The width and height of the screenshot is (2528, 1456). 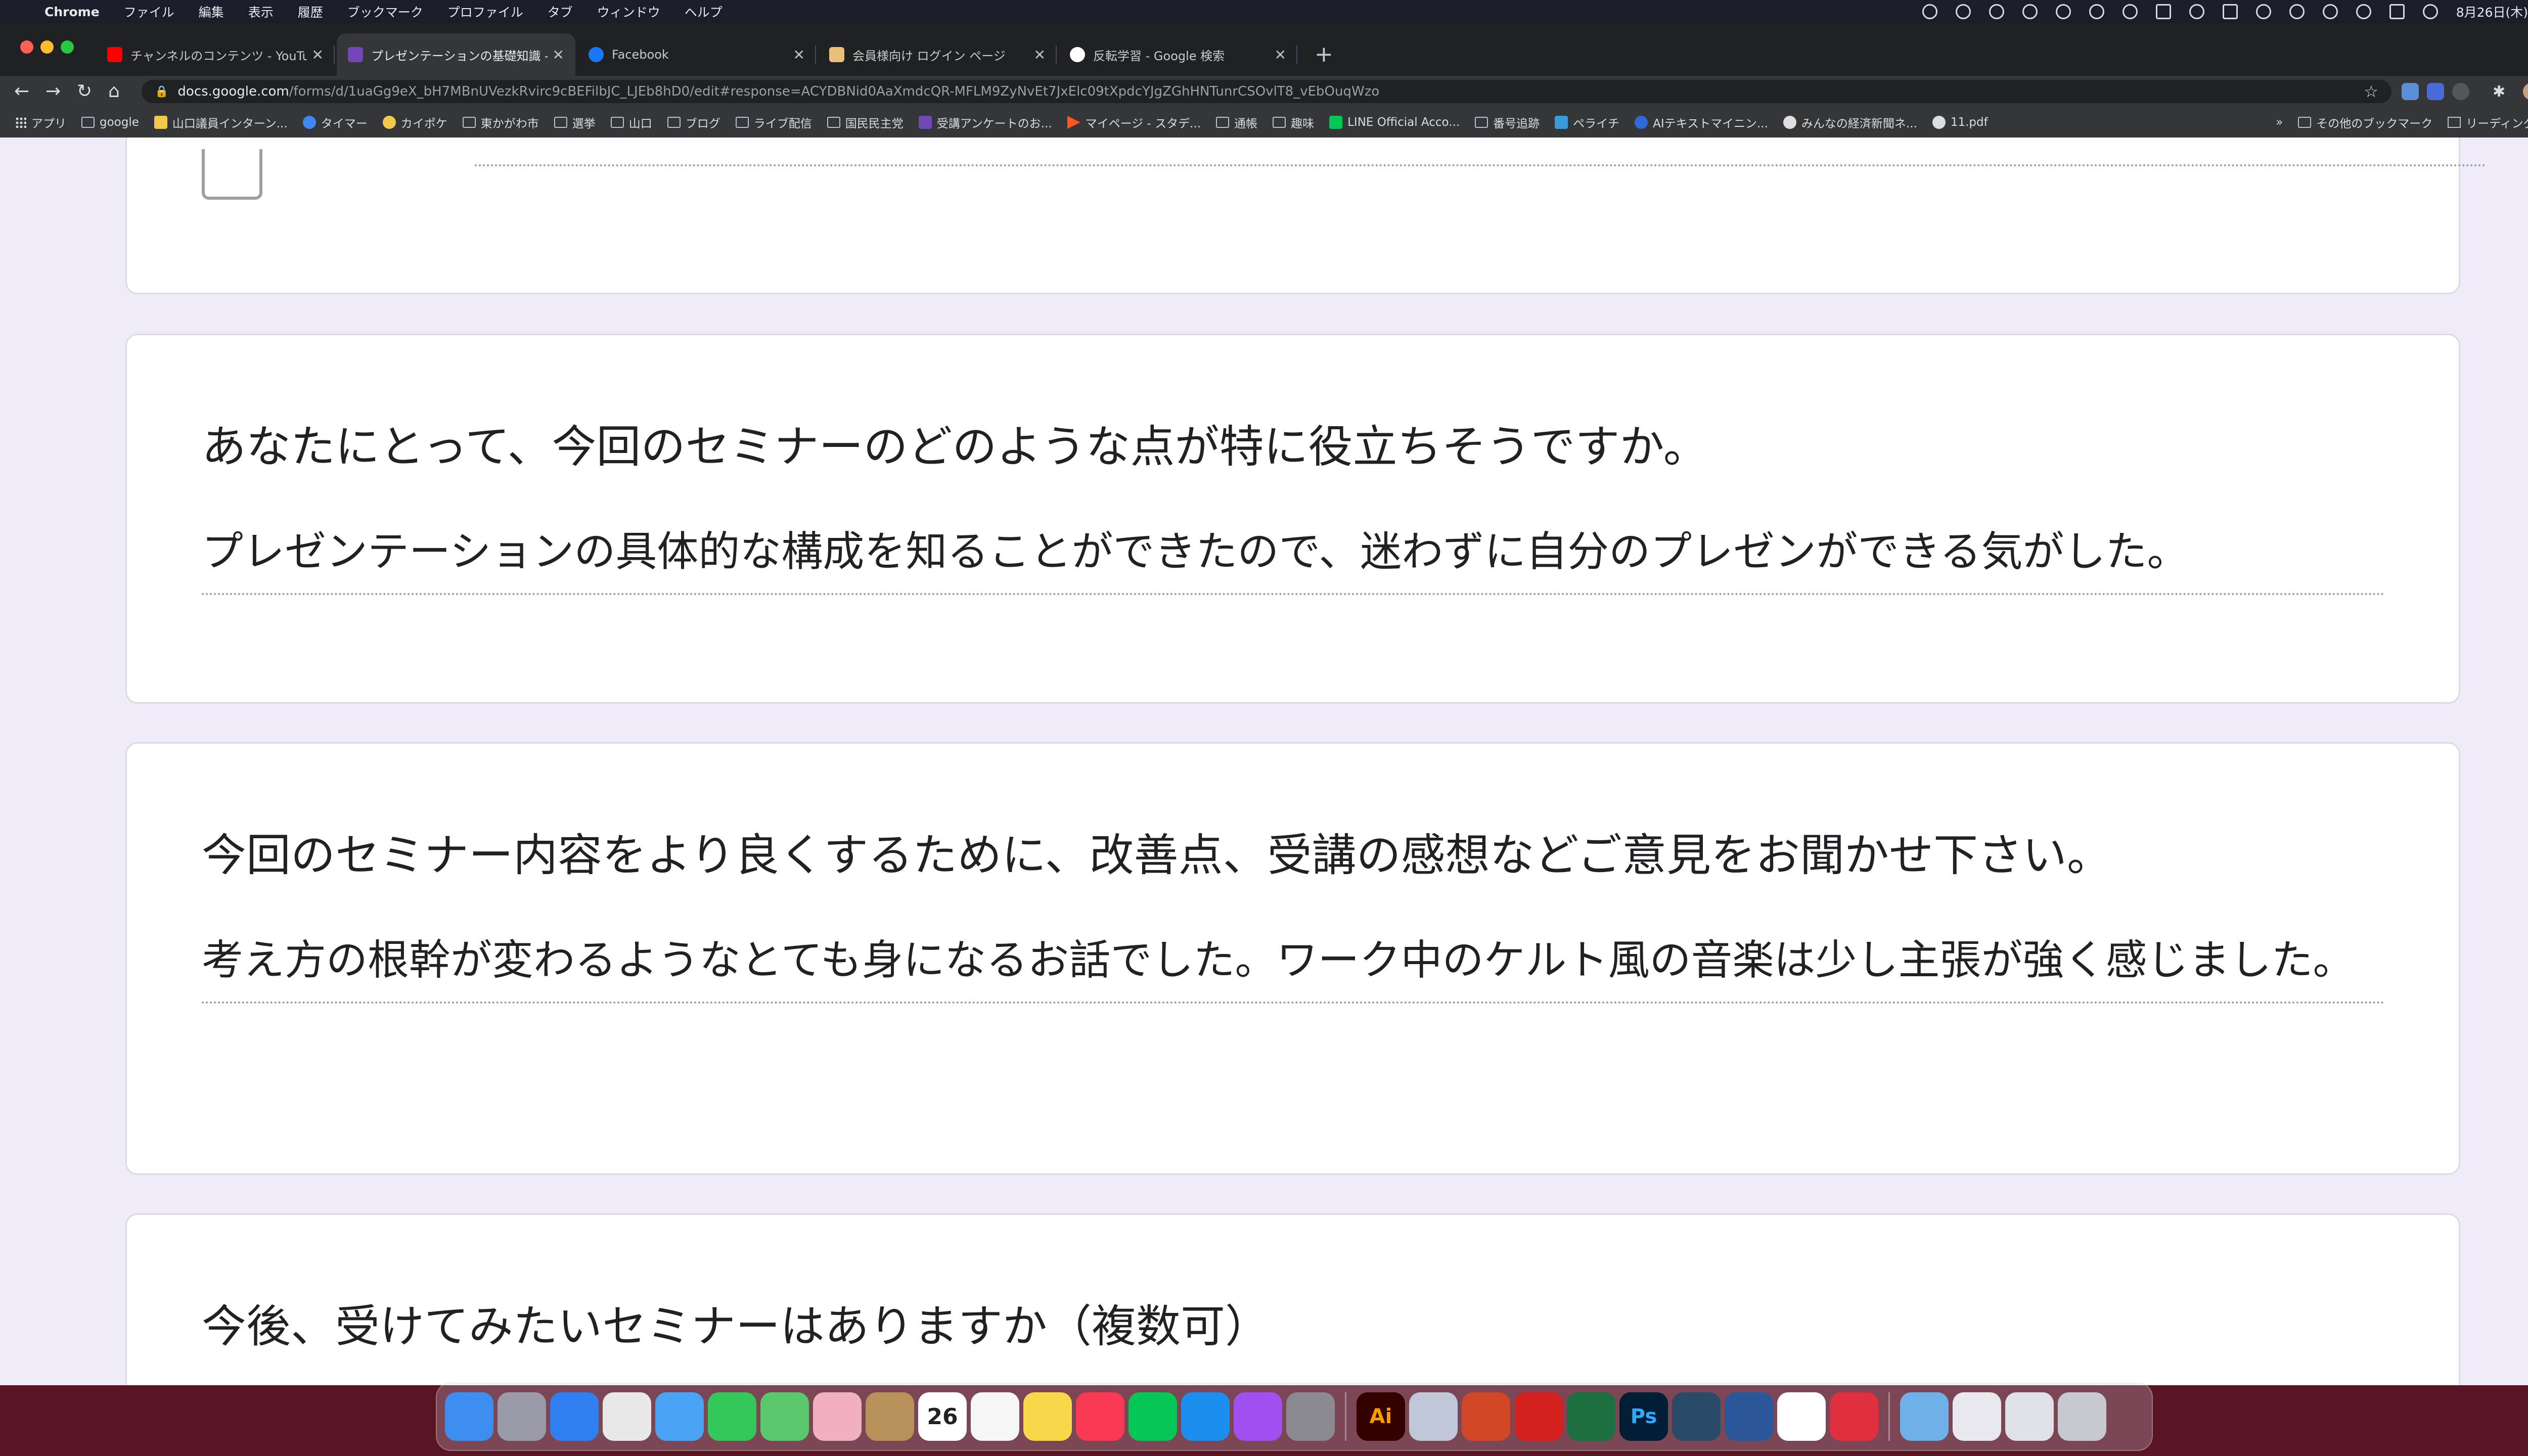 What do you see at coordinates (1100, 1416) in the screenshot?
I see `music-icon` at bounding box center [1100, 1416].